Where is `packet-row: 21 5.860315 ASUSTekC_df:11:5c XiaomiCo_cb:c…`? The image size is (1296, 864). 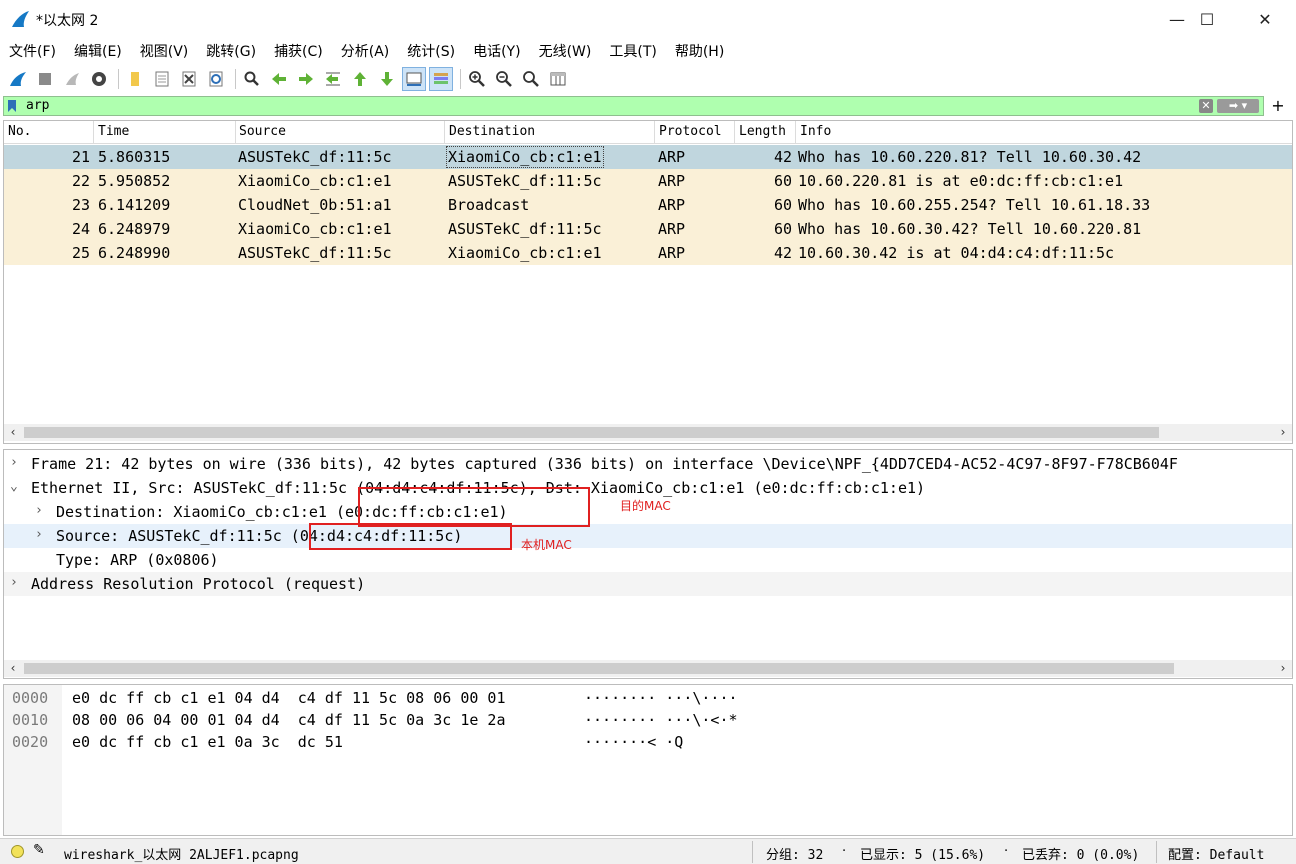
packet-row: 21 5.860315 ASUSTekC_df:11:5c XiaomiCo_cb:c… is located at coordinates (648, 157).